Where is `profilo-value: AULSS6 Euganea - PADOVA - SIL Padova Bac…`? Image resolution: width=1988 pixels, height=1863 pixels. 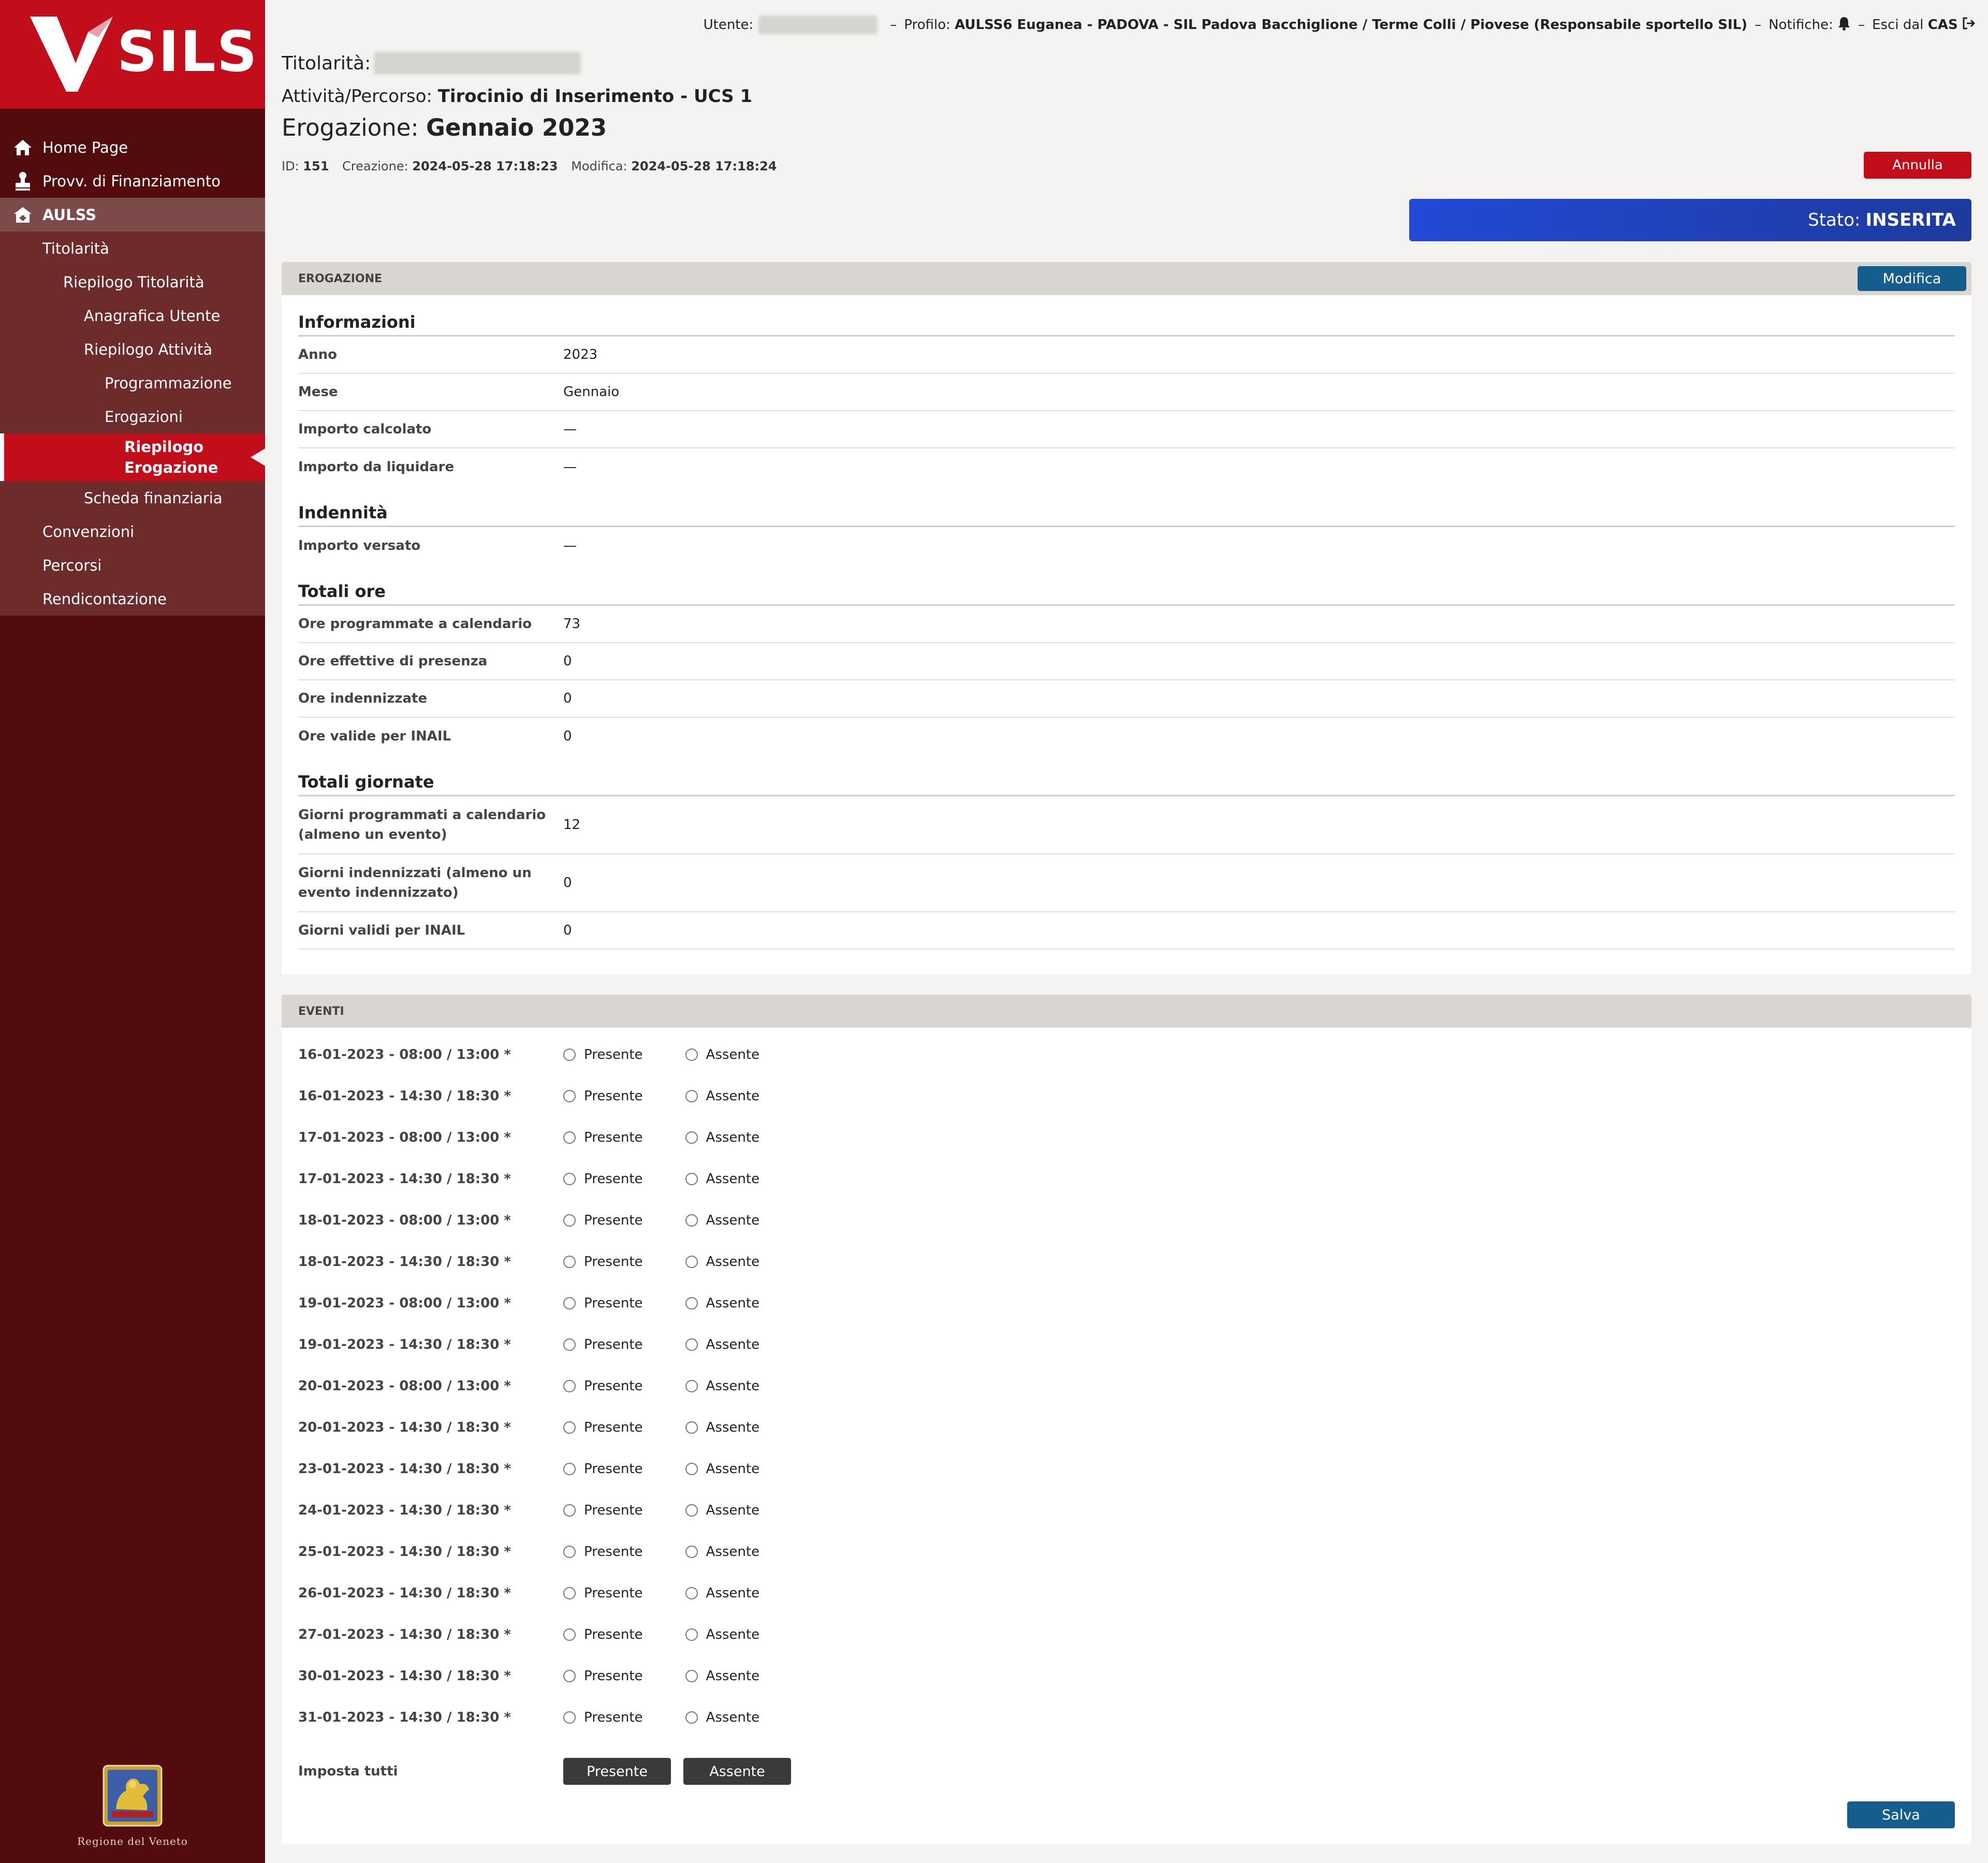
profilo-value: AULSS6 Euganea - PADOVA - SIL Padova Bac… is located at coordinates (1351, 25).